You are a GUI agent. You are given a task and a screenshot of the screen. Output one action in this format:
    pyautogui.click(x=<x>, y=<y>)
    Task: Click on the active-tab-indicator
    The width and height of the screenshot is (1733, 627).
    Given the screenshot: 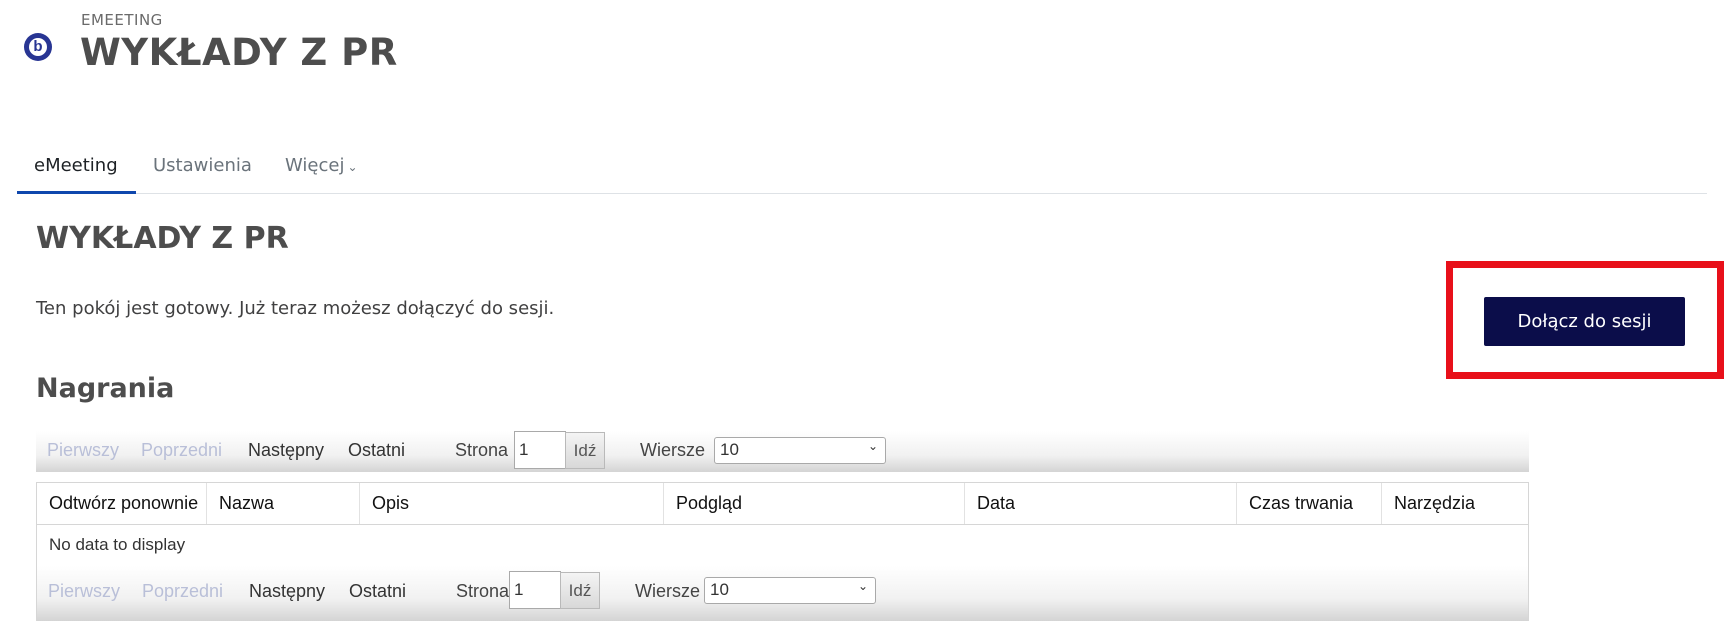 What is the action you would take?
    pyautogui.click(x=76, y=192)
    